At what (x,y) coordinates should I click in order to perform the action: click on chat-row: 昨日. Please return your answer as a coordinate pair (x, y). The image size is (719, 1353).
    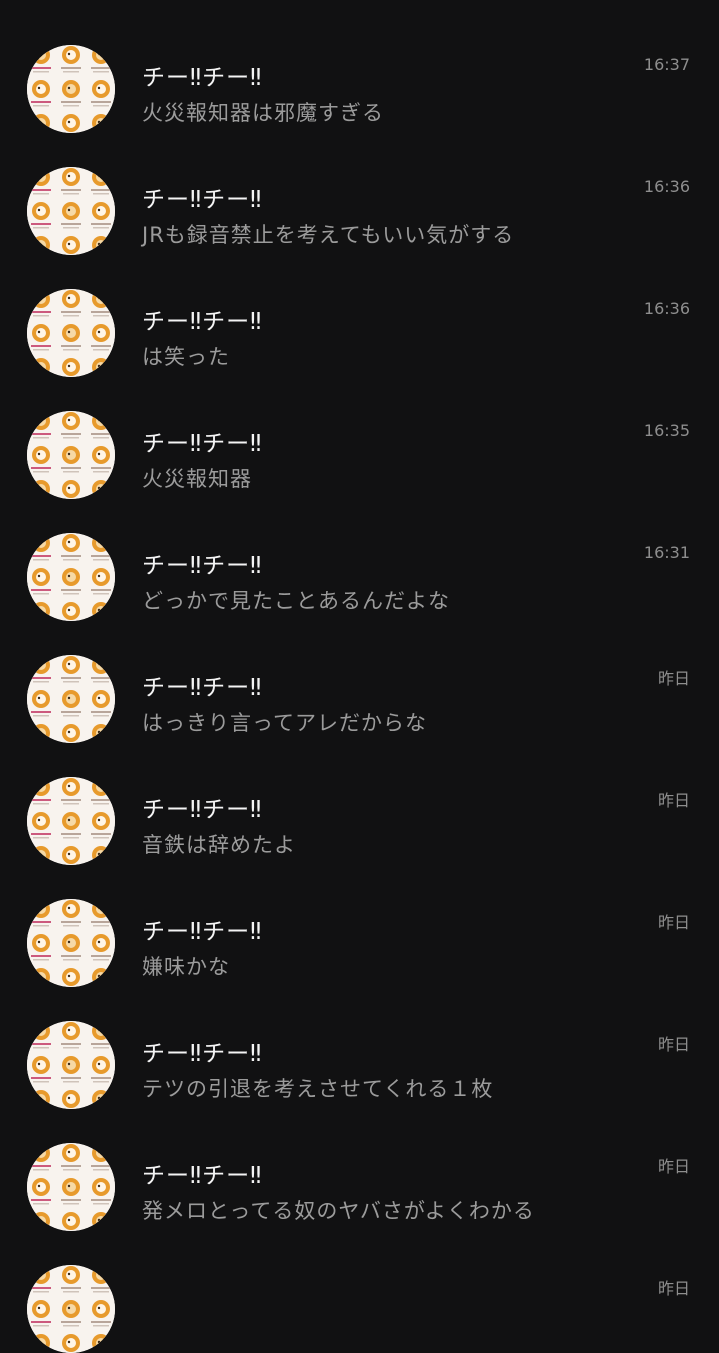
    Looking at the image, I should click on (359, 1286).